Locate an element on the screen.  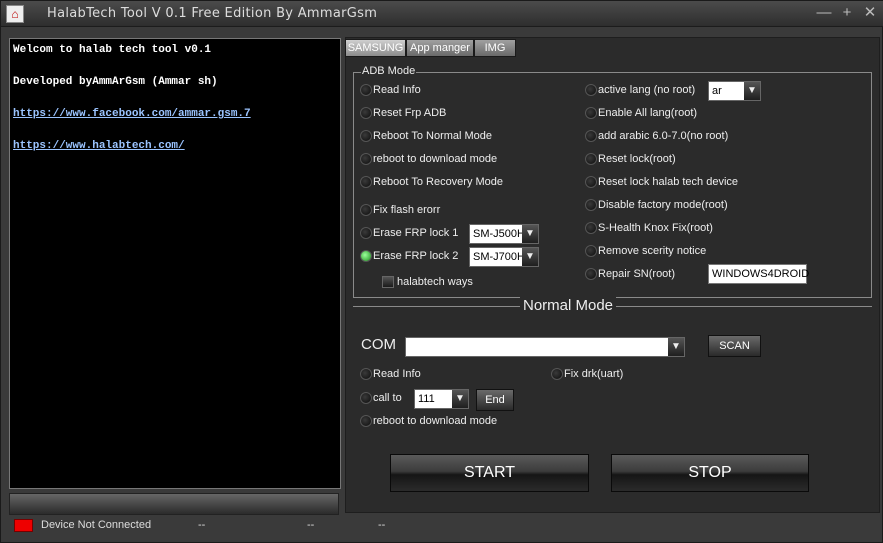
progress-bar is located at coordinates (174, 504).